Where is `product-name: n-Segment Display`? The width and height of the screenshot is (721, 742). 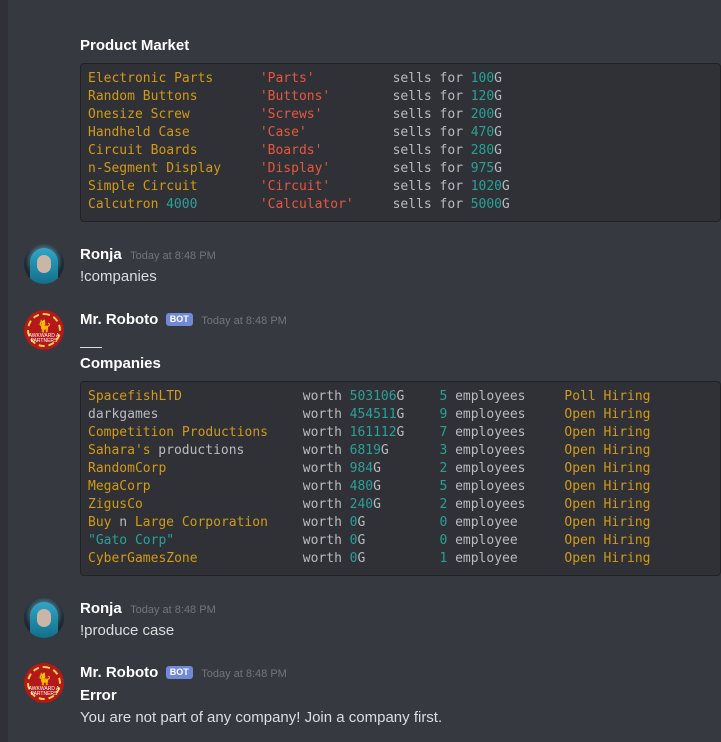
product-name: n-Segment Display is located at coordinates (155, 168).